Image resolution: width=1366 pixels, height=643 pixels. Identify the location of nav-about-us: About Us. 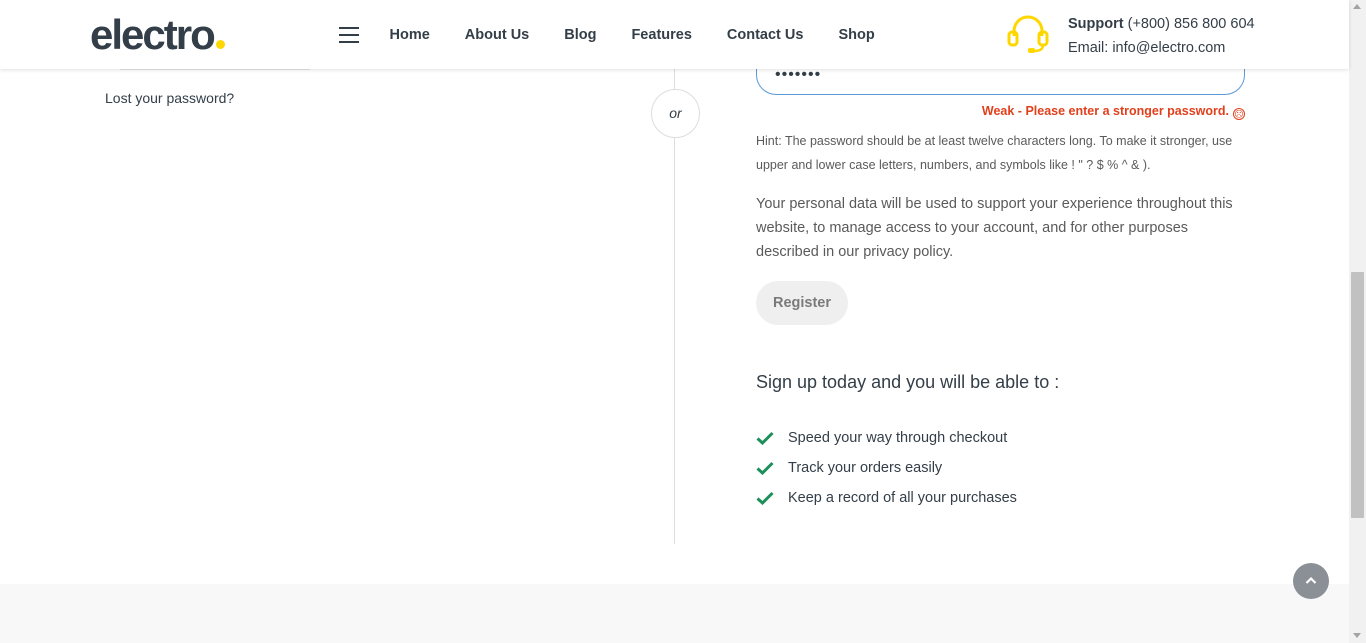
(496, 35).